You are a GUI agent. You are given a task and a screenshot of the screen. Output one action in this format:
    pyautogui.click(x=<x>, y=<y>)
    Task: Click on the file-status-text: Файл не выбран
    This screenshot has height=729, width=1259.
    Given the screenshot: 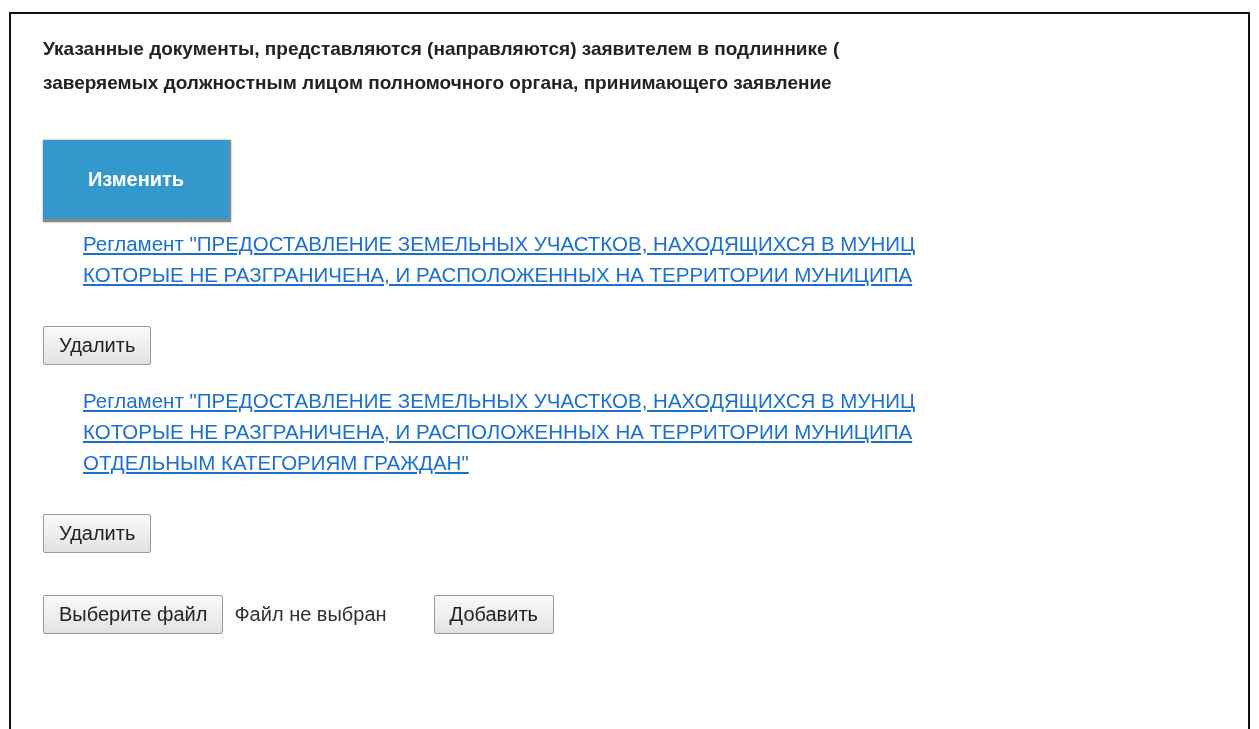 What is the action you would take?
    pyautogui.click(x=310, y=614)
    